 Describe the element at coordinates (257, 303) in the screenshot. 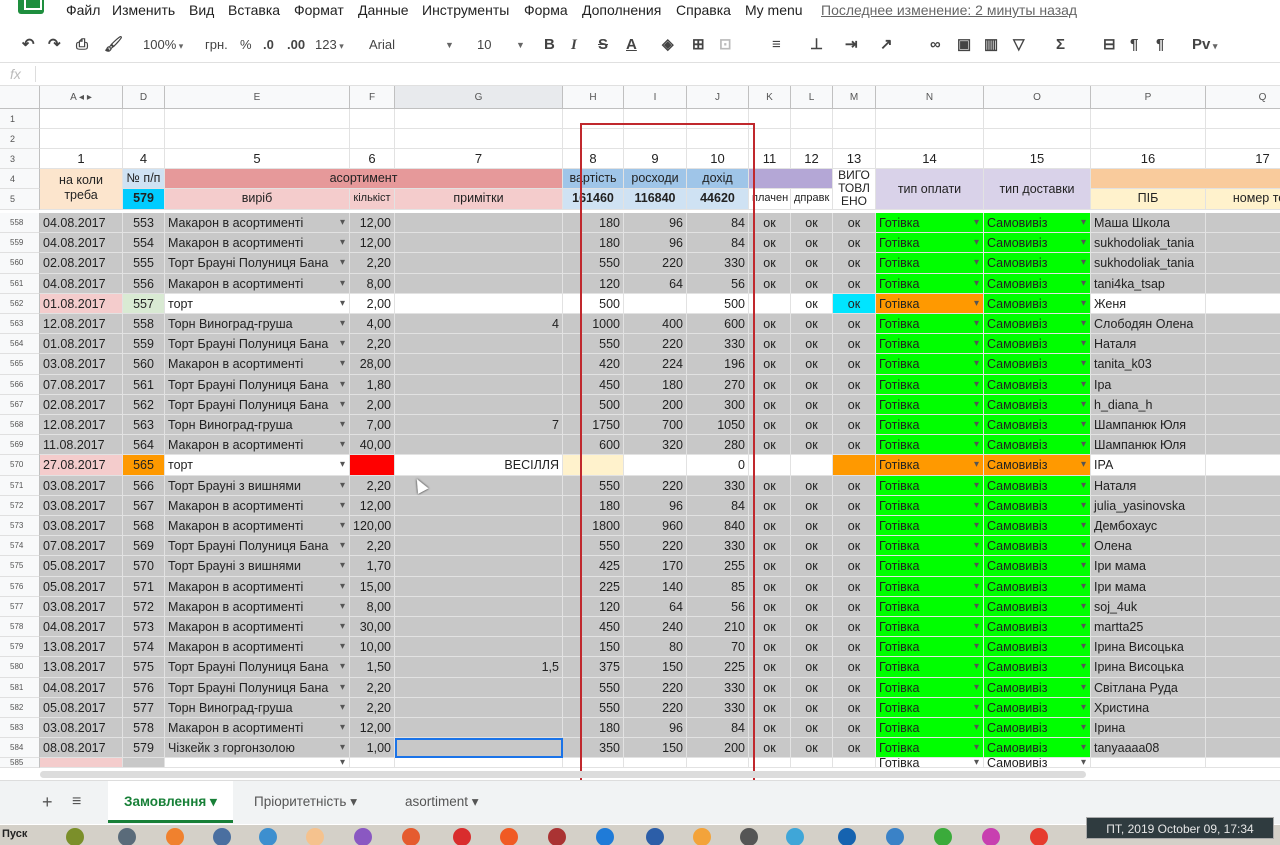

I see `cell: торт` at that location.